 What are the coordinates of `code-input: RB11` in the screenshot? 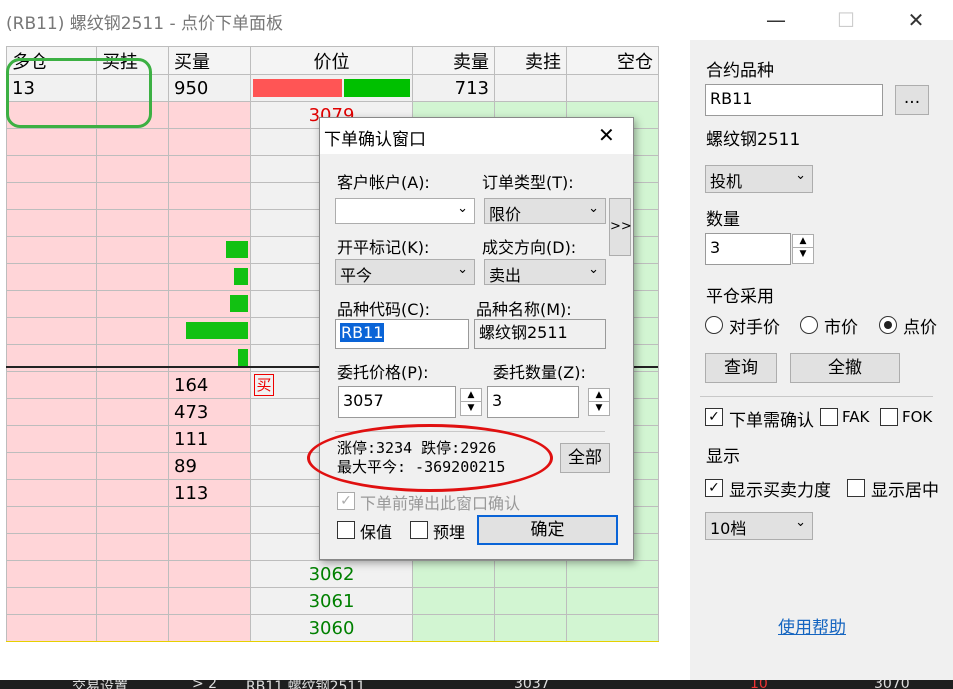 It's located at (402, 334).